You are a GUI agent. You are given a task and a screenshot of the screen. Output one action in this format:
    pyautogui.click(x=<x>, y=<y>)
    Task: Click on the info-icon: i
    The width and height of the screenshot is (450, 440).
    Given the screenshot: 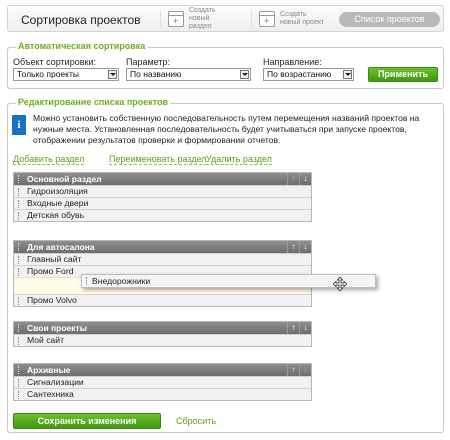 What is the action you would take?
    pyautogui.click(x=19, y=125)
    